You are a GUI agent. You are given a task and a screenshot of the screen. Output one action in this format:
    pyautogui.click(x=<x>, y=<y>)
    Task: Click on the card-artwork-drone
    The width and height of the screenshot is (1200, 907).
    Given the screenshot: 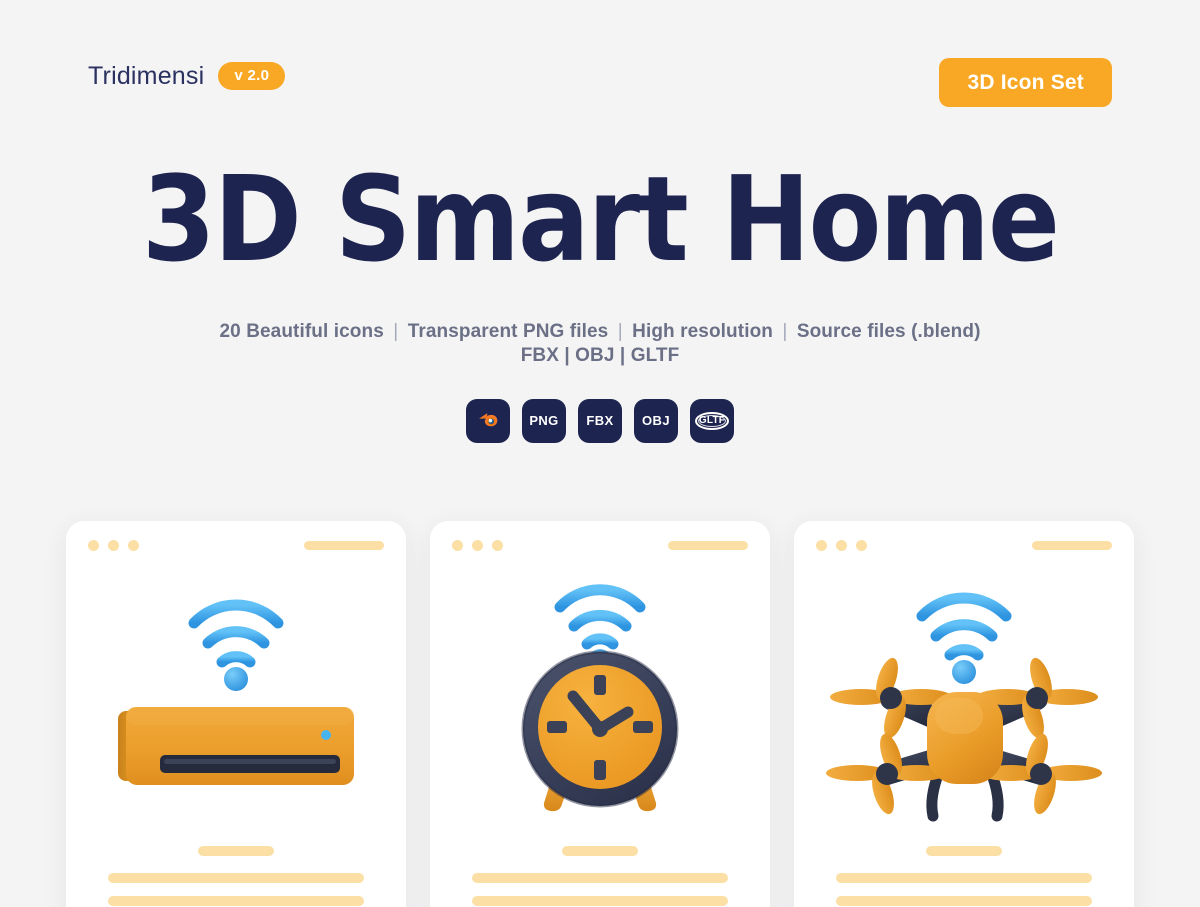 What is the action you would take?
    pyautogui.click(x=964, y=704)
    